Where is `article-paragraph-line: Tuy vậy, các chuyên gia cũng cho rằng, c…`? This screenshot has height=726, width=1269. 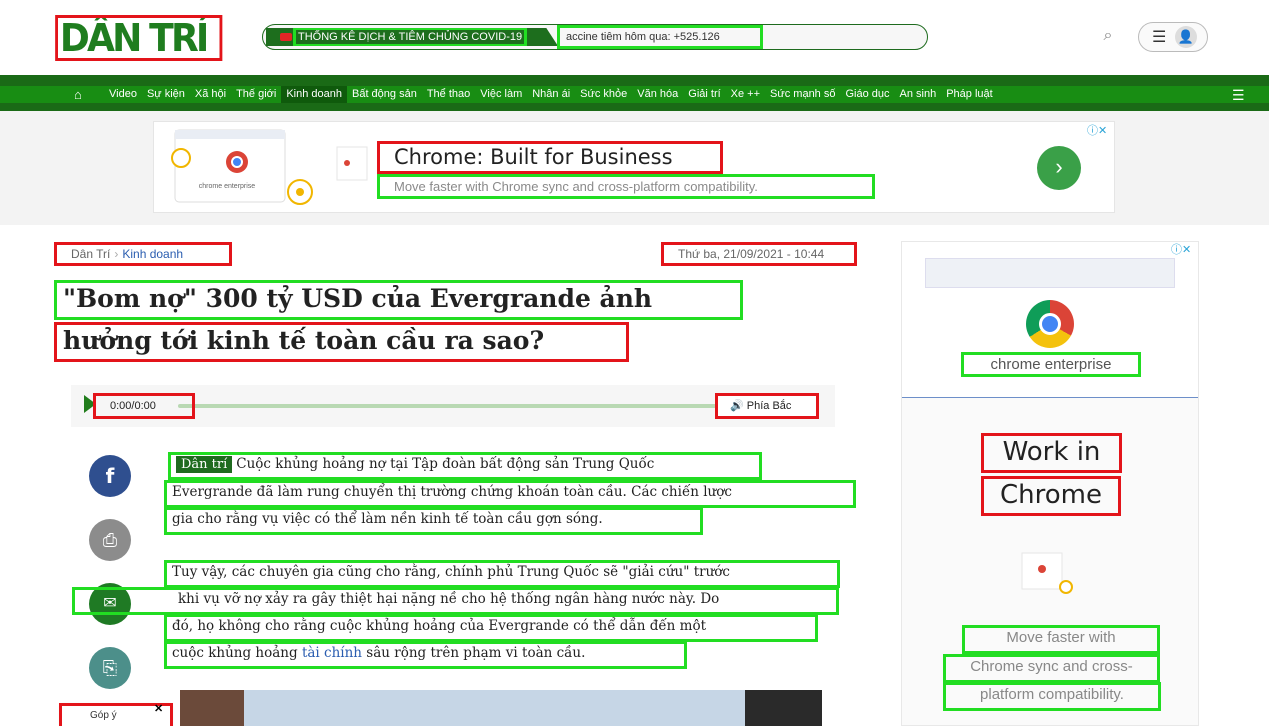 article-paragraph-line: Tuy vậy, các chuyên gia cũng cho rằng, c… is located at coordinates (502, 574).